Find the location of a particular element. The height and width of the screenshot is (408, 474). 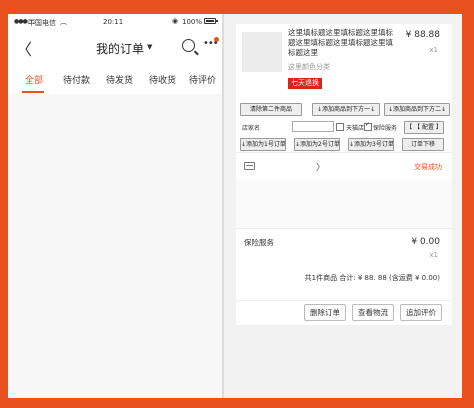

clear-second-item-button: 清除第二件商品 is located at coordinates (271, 109).